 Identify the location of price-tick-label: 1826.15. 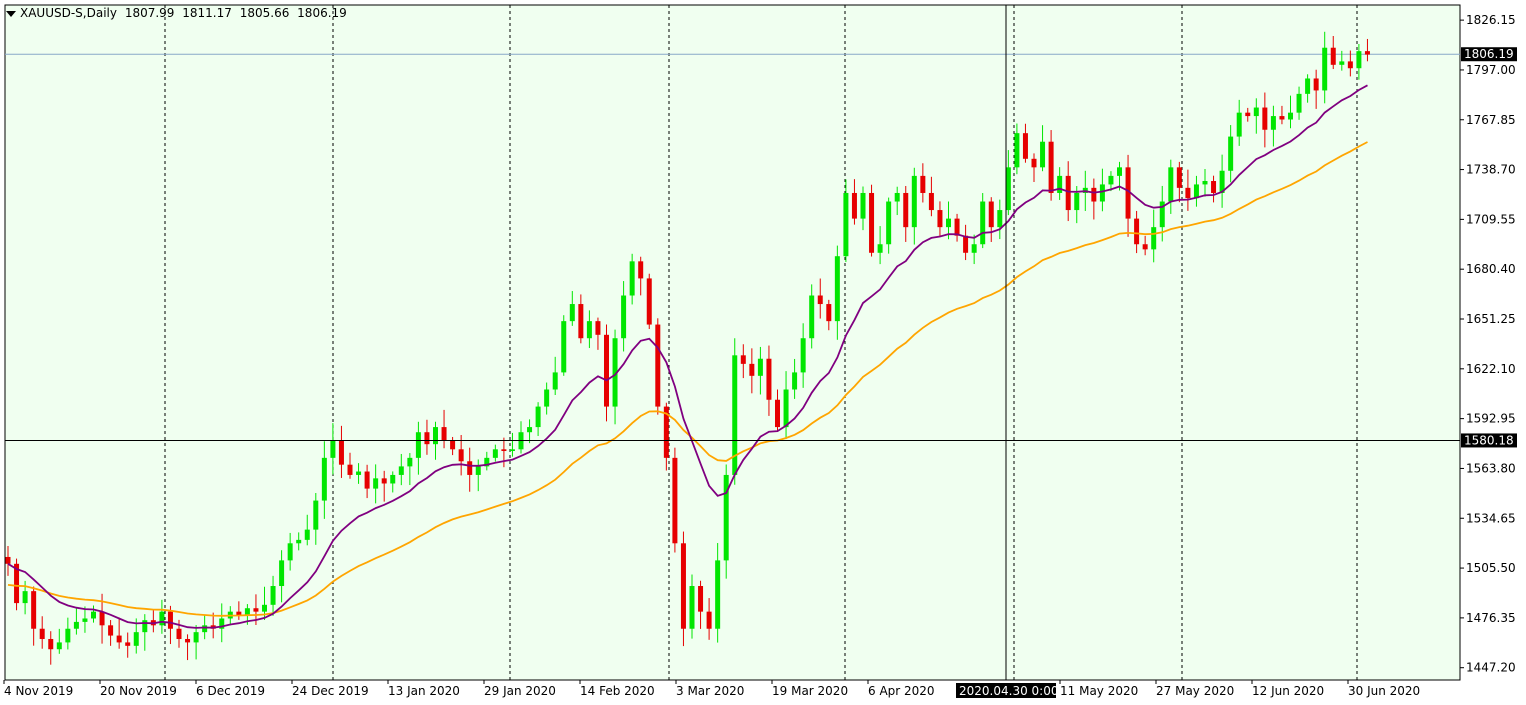
(1491, 20).